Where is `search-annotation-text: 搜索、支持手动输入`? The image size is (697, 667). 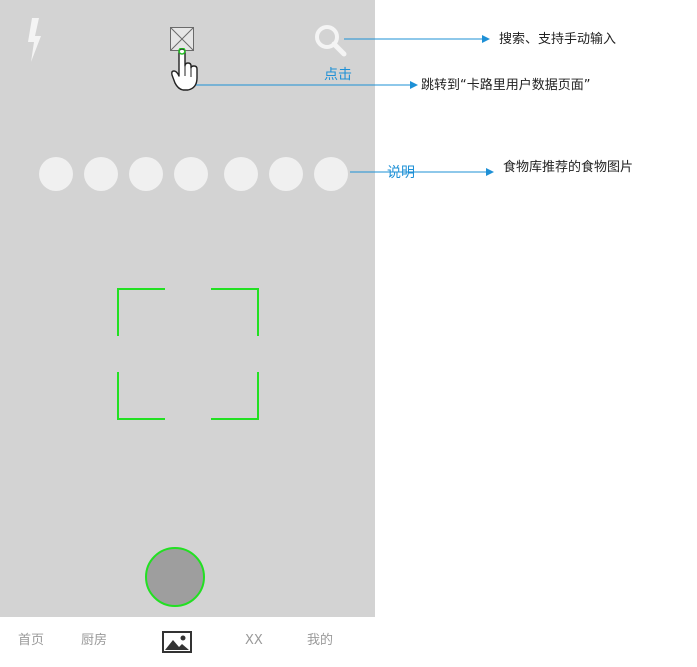 search-annotation-text: 搜索、支持手动输入 is located at coordinates (558, 39).